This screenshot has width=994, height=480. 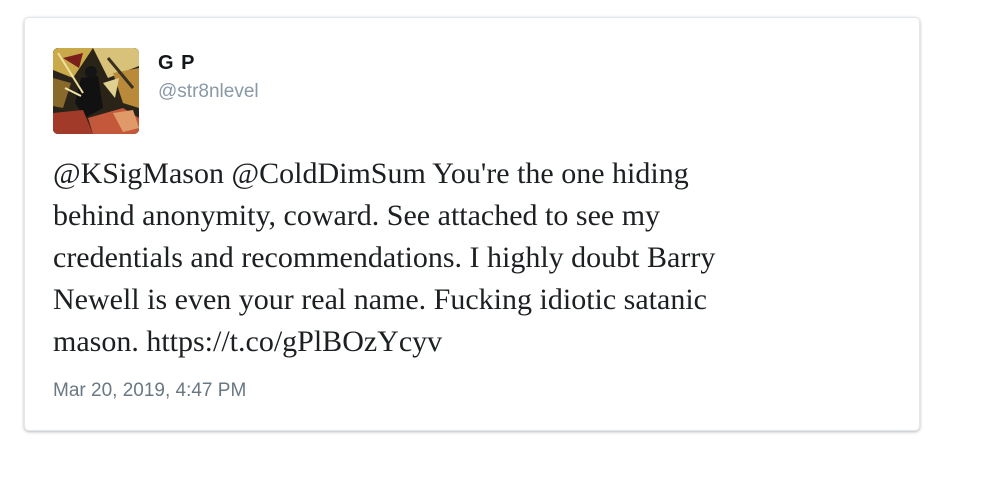 I want to click on author-display-name: G P, so click(x=176, y=63).